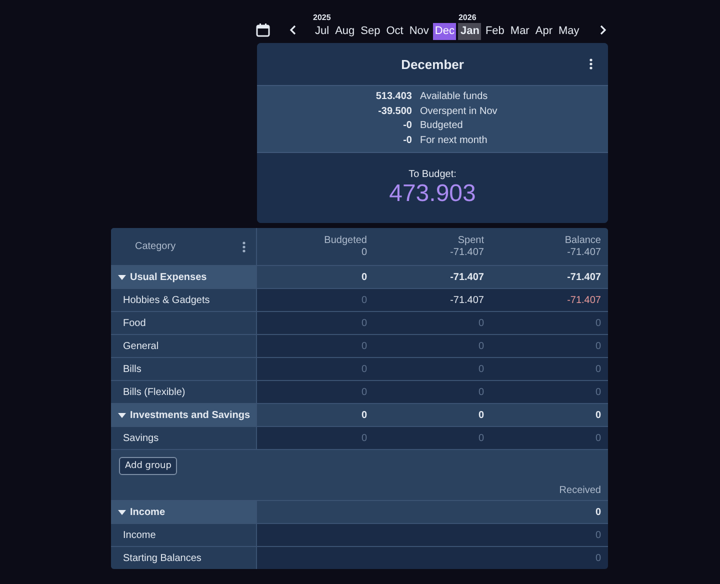 This screenshot has width=720, height=584. Describe the element at coordinates (442, 126) in the screenshot. I see `summary-label: Budgeted` at that location.